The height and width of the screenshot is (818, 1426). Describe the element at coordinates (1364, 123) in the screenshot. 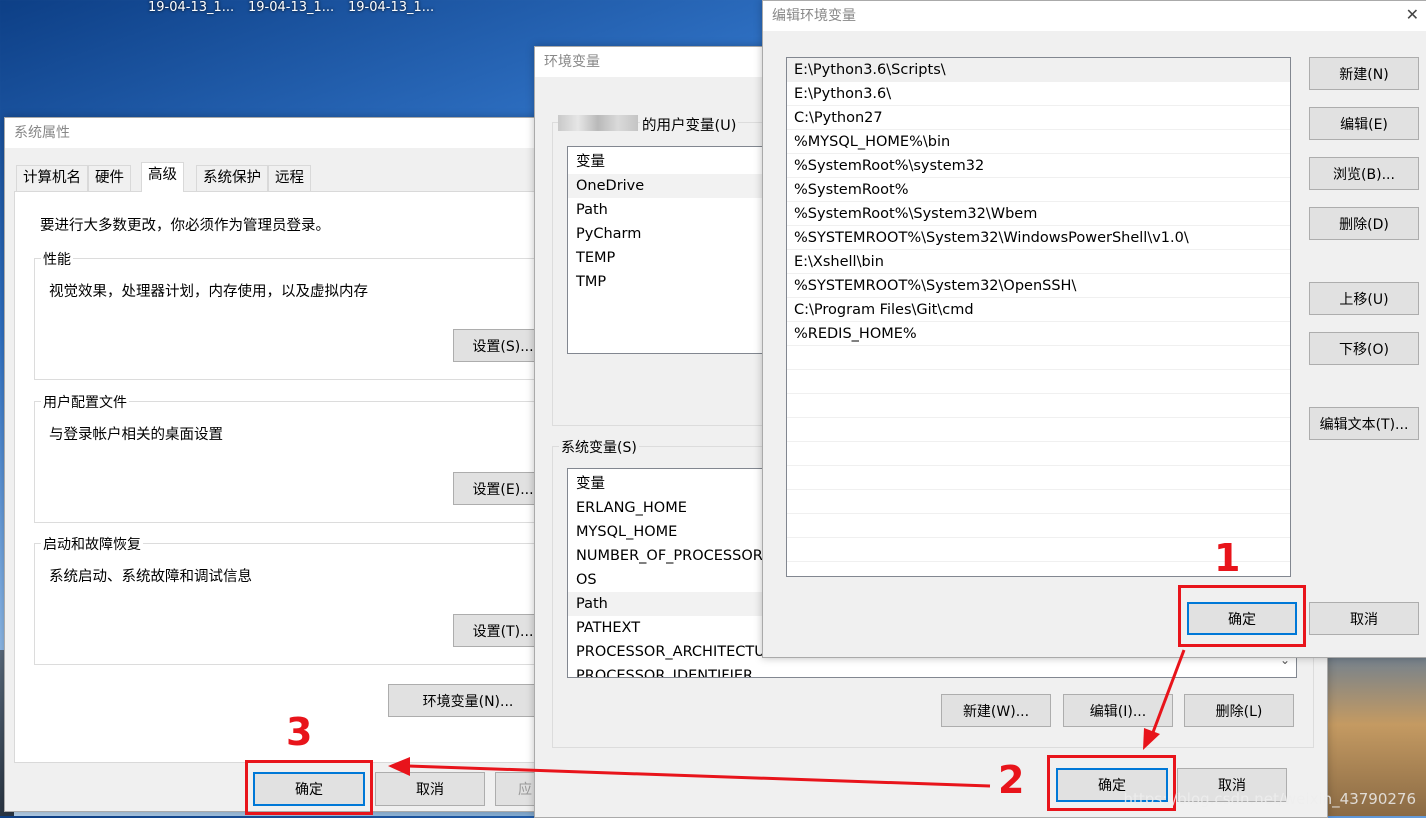

I see `edit-path-button: 编辑(E)` at that location.